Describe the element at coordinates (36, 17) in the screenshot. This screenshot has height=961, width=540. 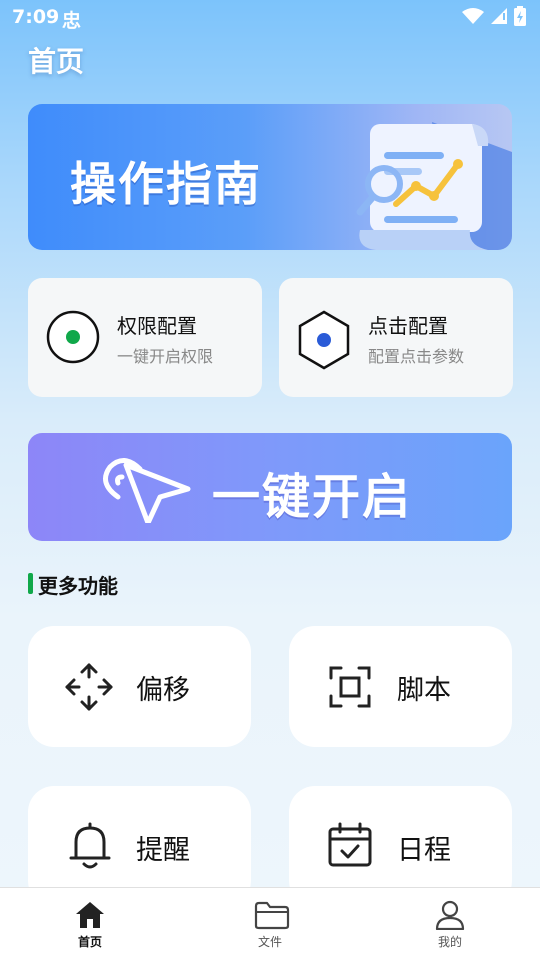
I see `status-time: 7:09` at that location.